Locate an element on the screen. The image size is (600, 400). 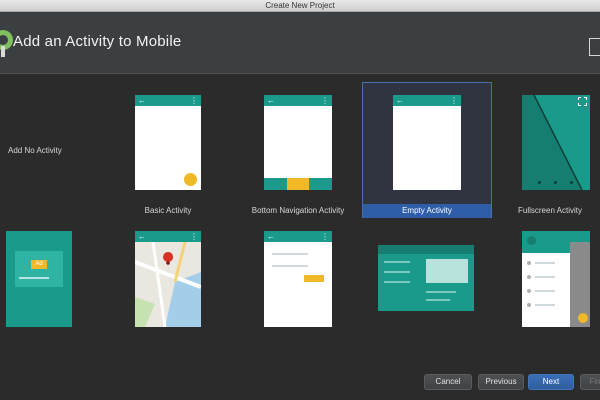
tablet-app-bar is located at coordinates (426, 249).